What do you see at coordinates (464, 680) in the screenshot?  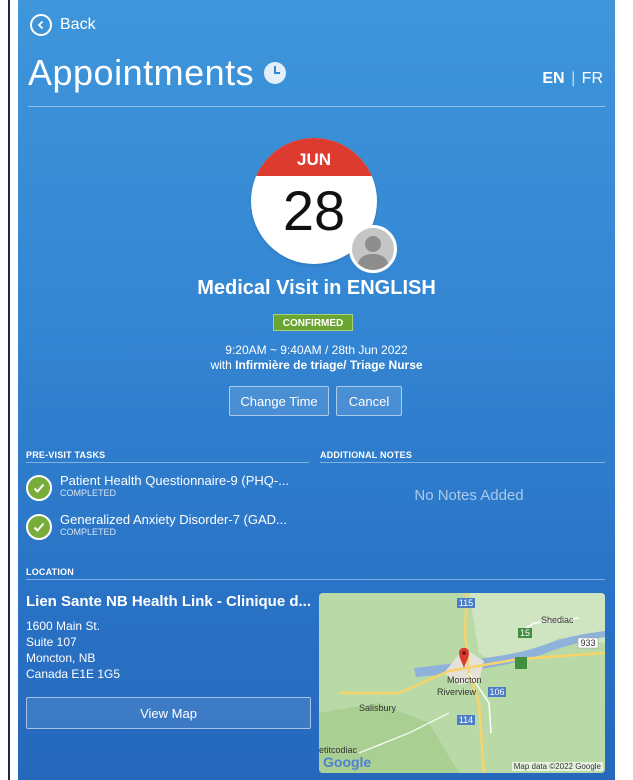 I see `map-place-label: Moncton` at bounding box center [464, 680].